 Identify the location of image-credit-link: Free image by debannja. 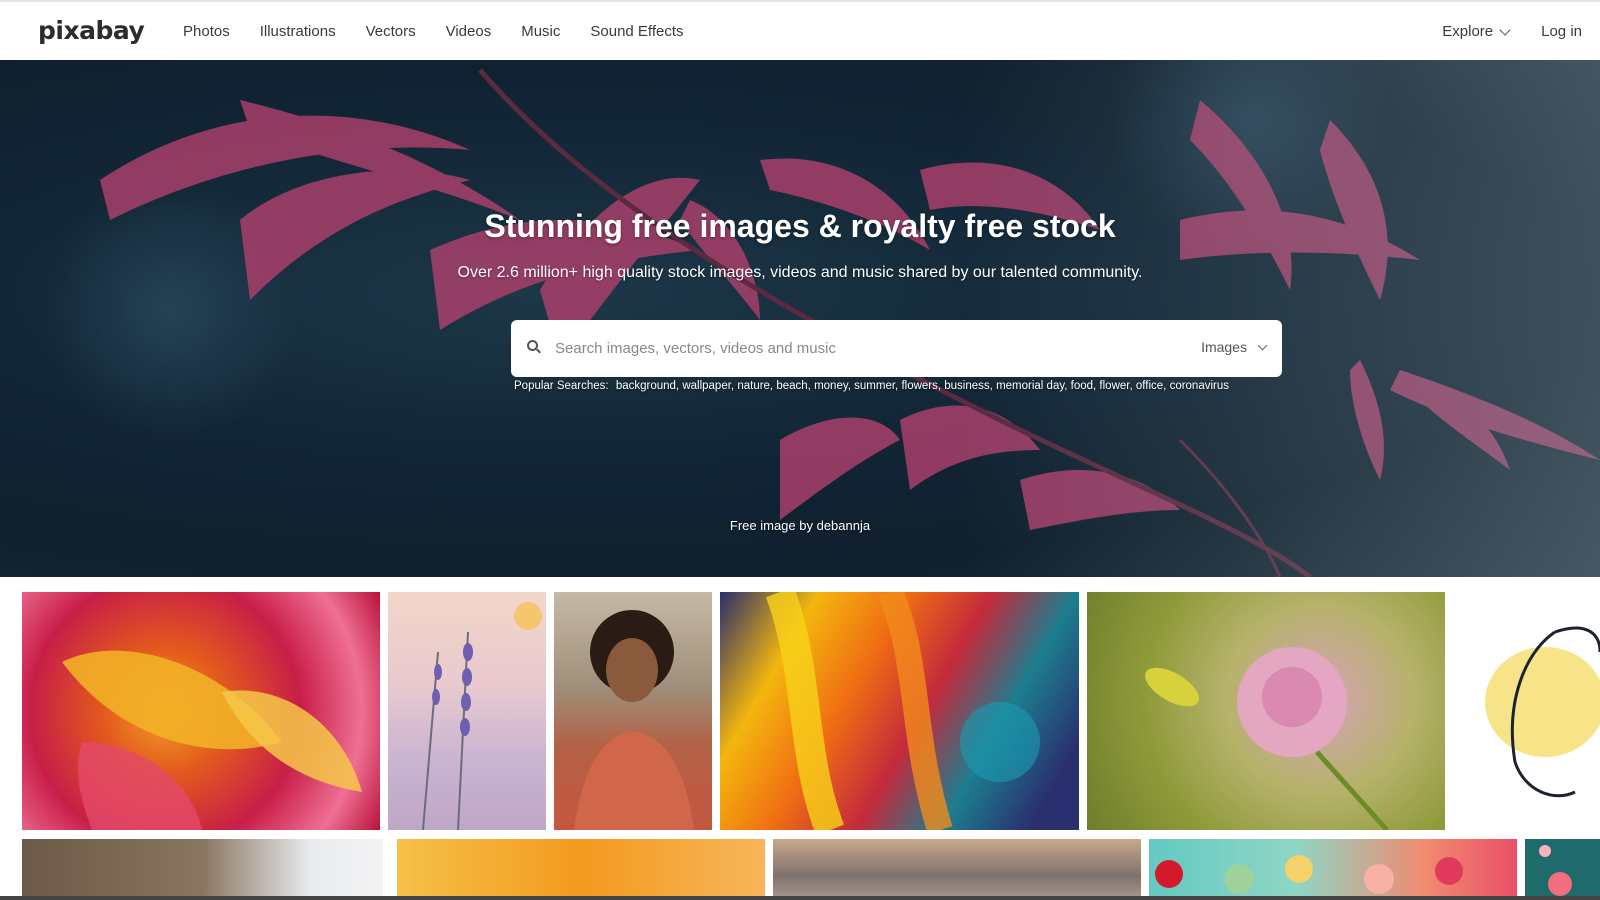
(800, 525).